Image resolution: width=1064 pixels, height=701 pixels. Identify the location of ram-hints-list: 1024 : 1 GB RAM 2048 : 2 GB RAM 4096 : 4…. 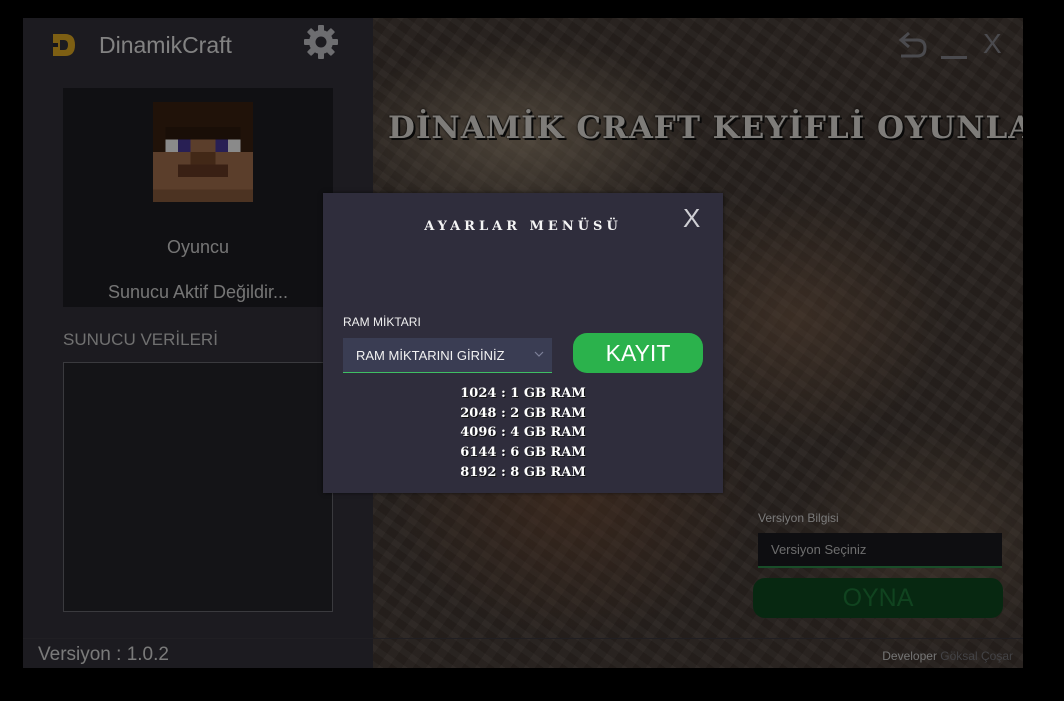
(523, 433).